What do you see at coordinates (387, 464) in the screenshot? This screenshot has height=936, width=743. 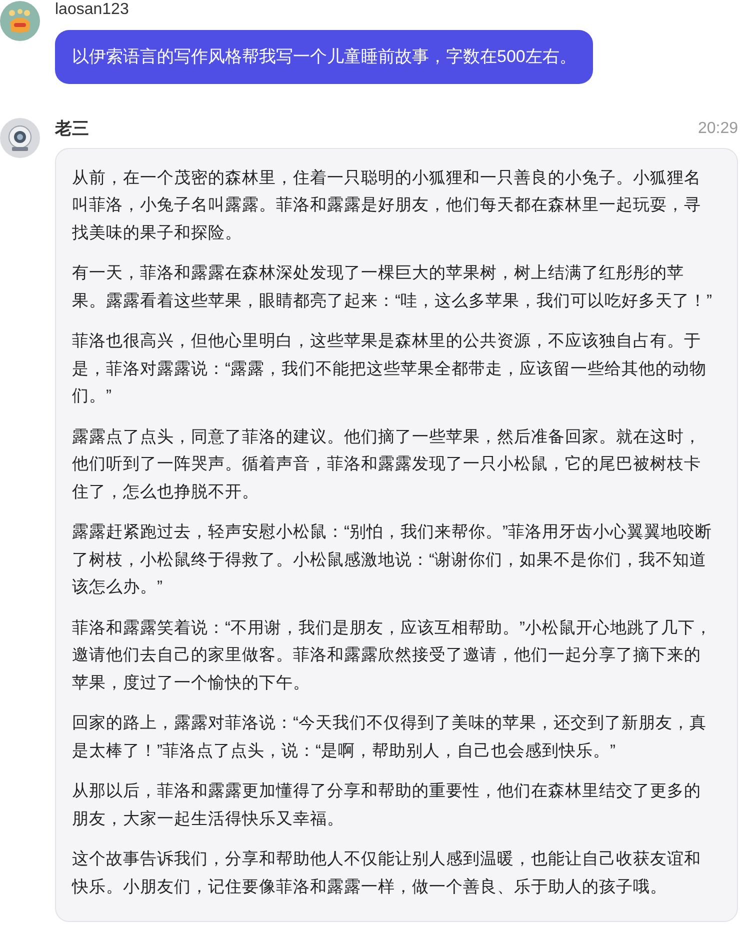 I see `story-paragraph: 露露点了点头，同意了菲洛的建议。他们摘了一些苹果，然后准备回家。就在这时，他们听到了一阵哭声。循着声音，菲洛和露露发现了一只小松鼠，它的尾巴被树枝卡住了，怎么也挣脱不开。` at bounding box center [387, 464].